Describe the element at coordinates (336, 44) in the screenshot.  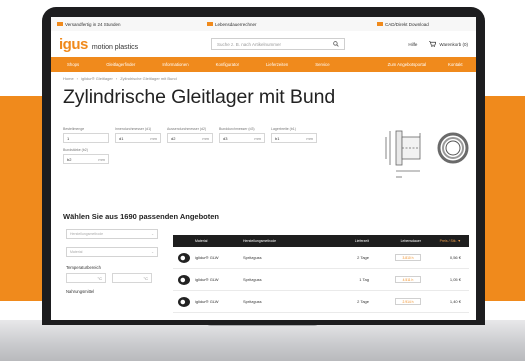
I see `search-icon` at that location.